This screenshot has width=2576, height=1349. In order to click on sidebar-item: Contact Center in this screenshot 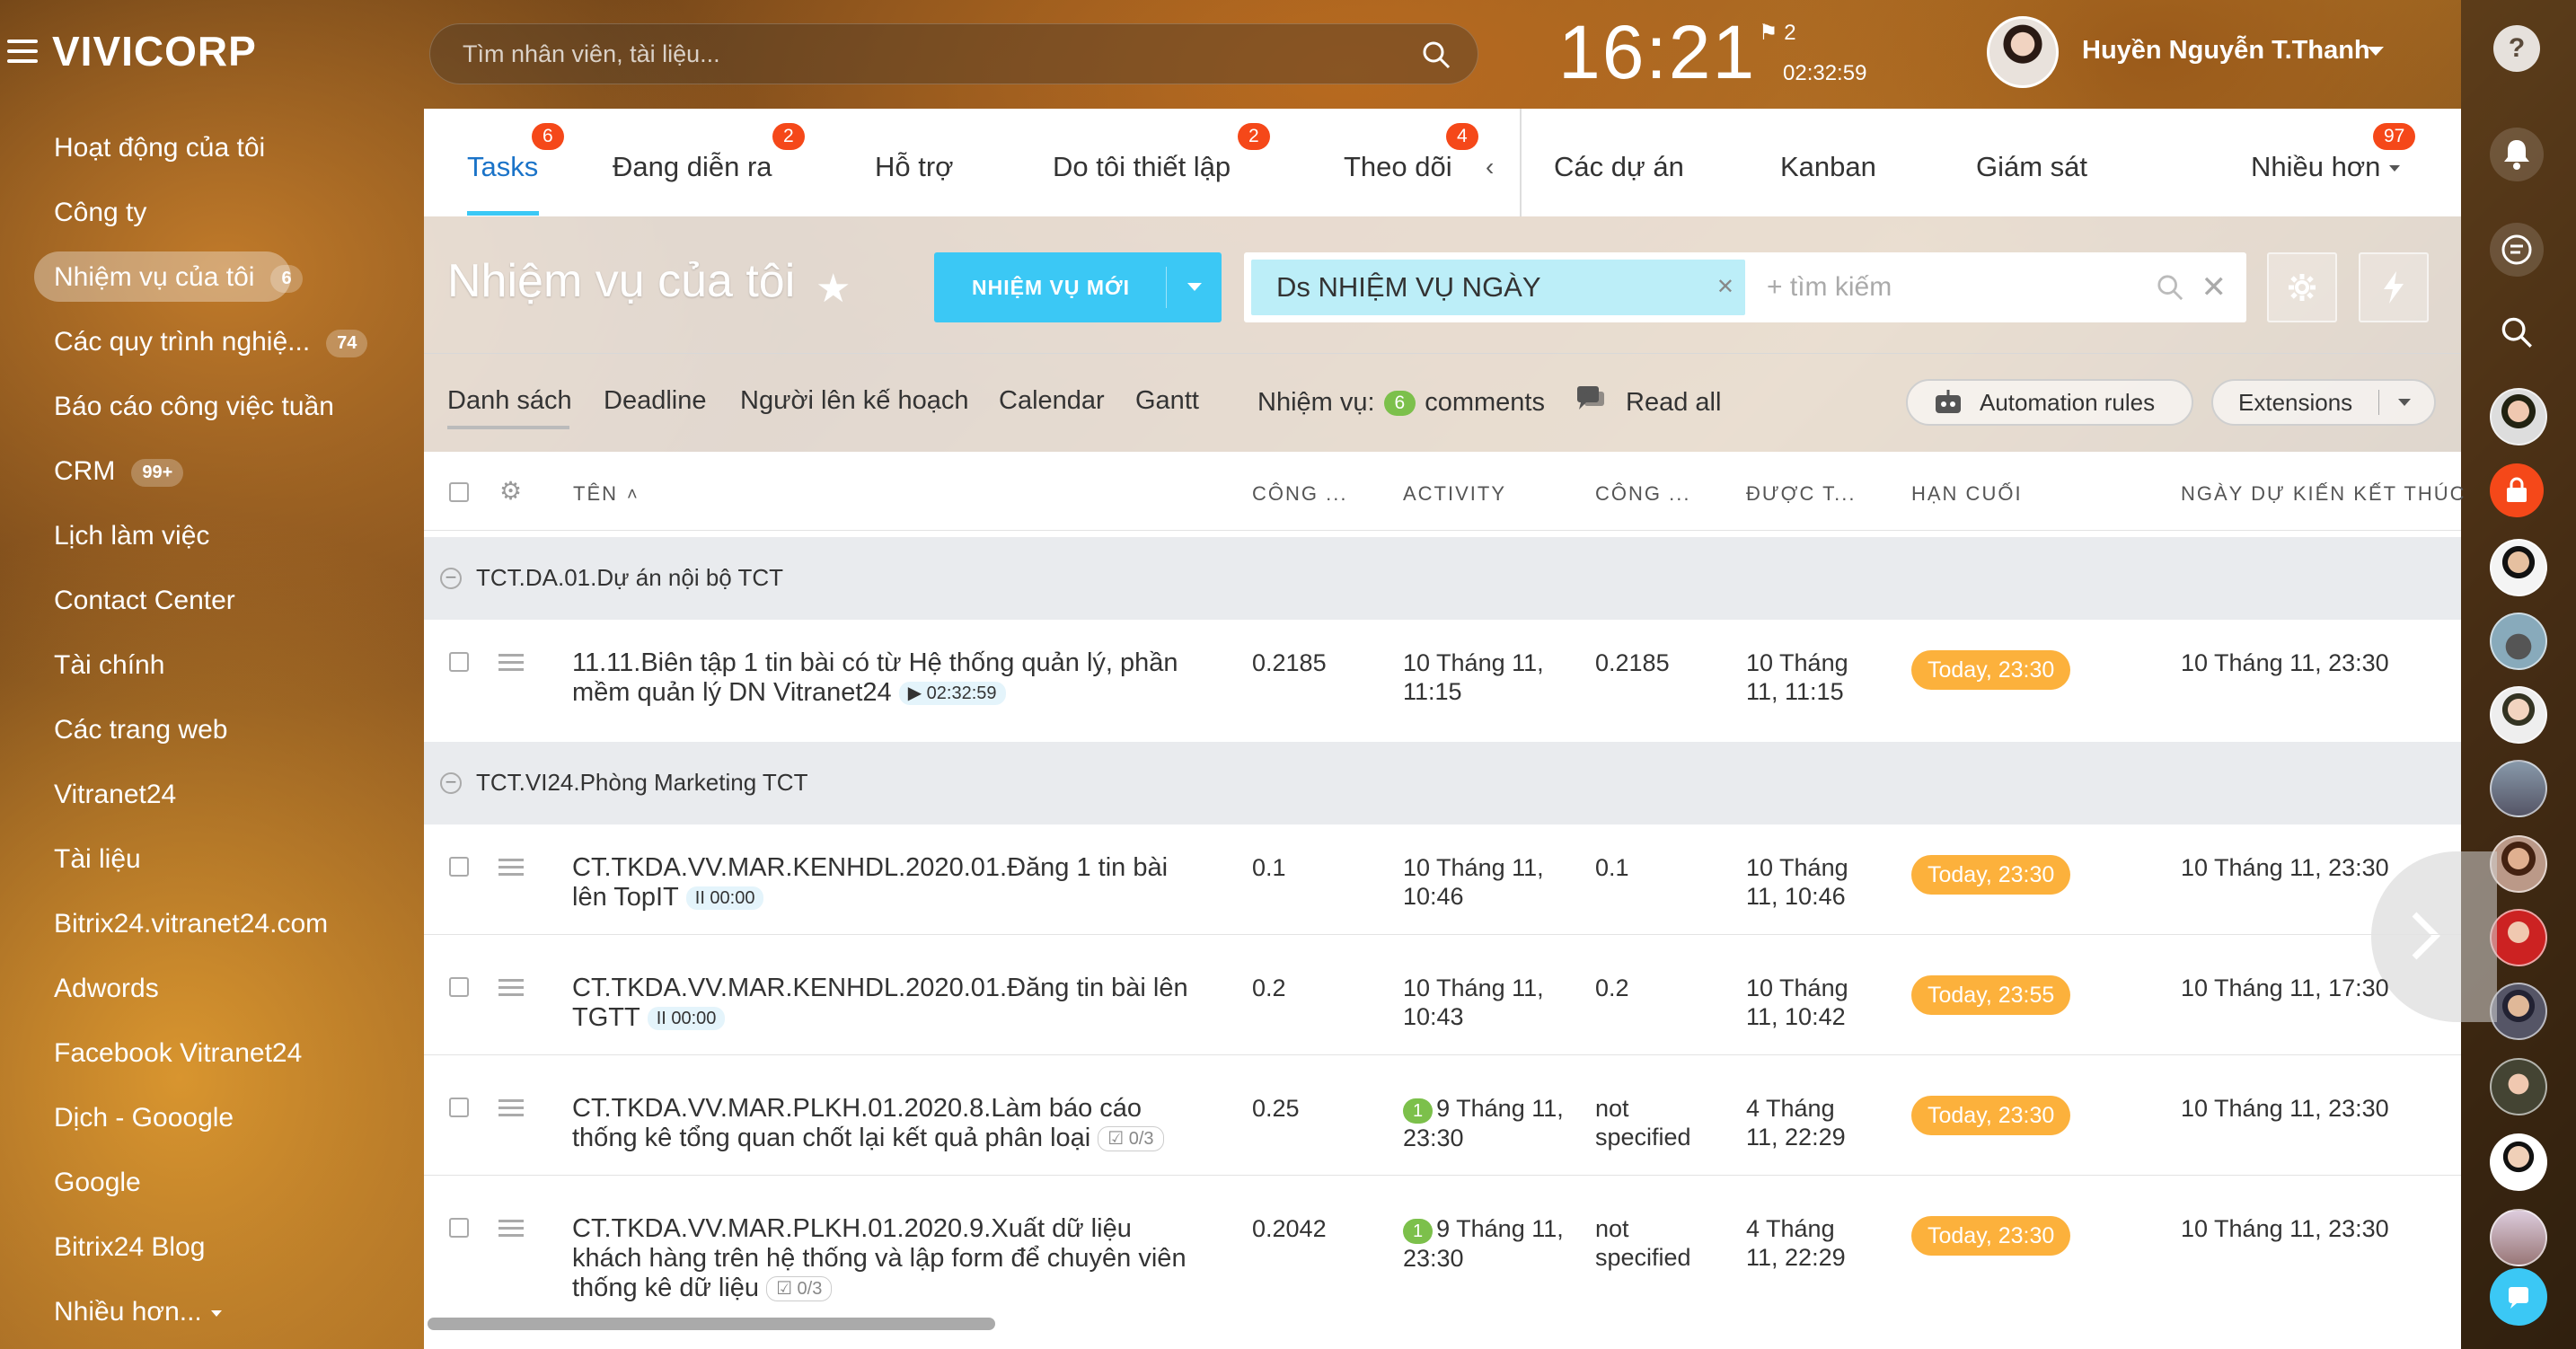, I will do `click(144, 601)`.